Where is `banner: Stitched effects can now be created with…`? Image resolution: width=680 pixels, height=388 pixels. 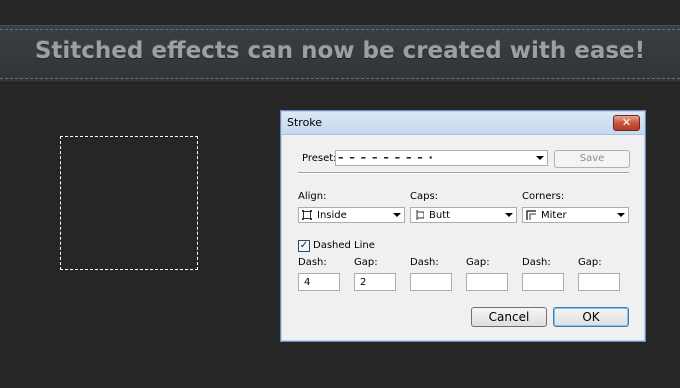 banner: Stitched effects can now be created with… is located at coordinates (340, 54).